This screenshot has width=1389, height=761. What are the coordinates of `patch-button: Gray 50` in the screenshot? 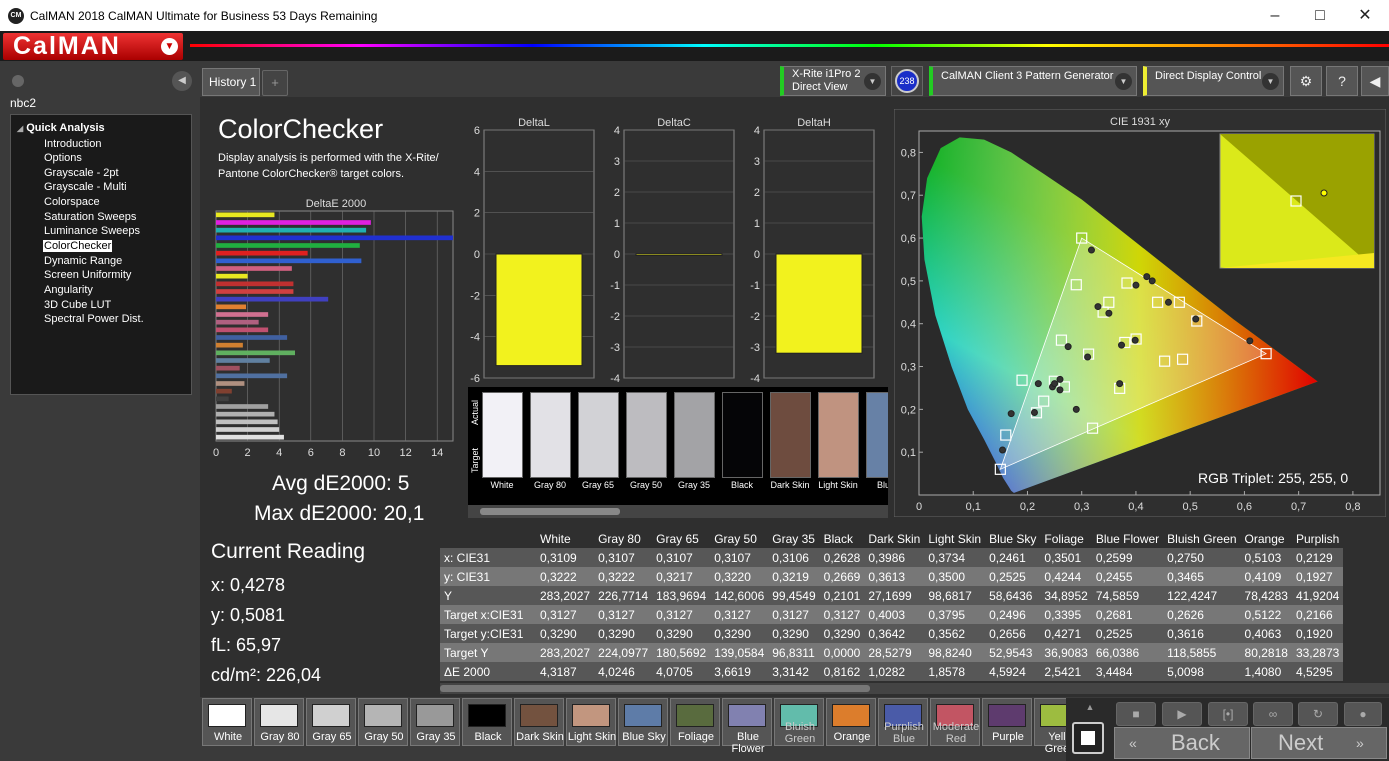 It's located at (383, 722).